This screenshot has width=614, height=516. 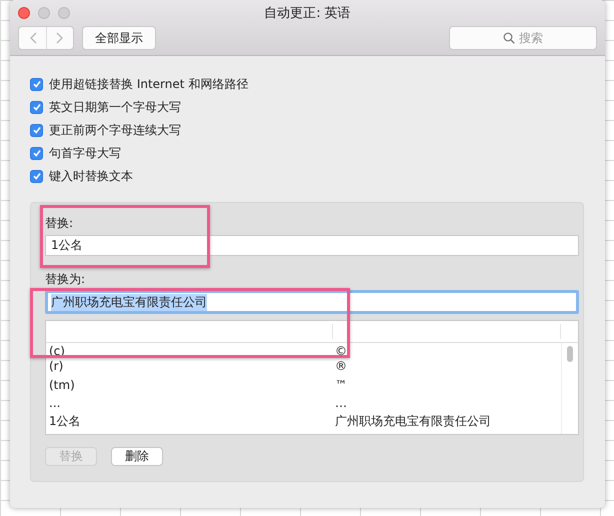 I want to click on table-cell-text: ™, so click(x=341, y=385).